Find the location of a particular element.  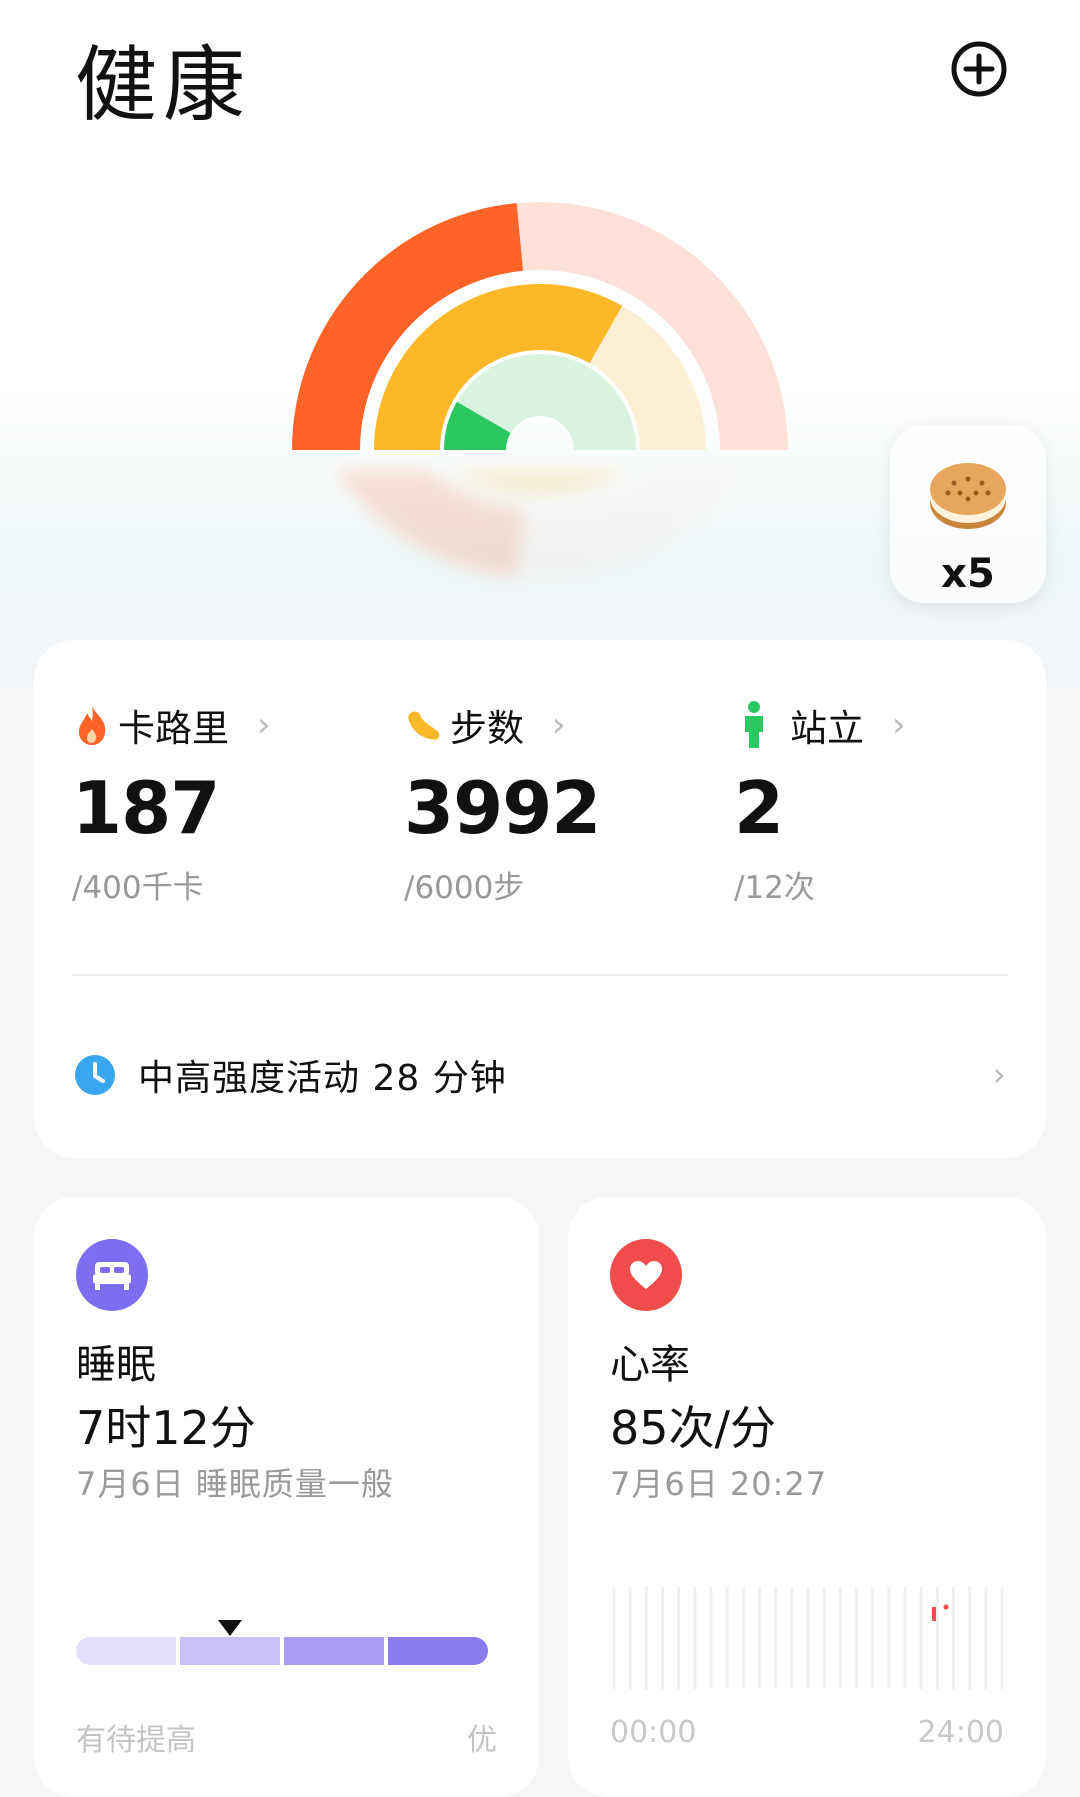

reward-biscuit-button: x5 is located at coordinates (968, 514).